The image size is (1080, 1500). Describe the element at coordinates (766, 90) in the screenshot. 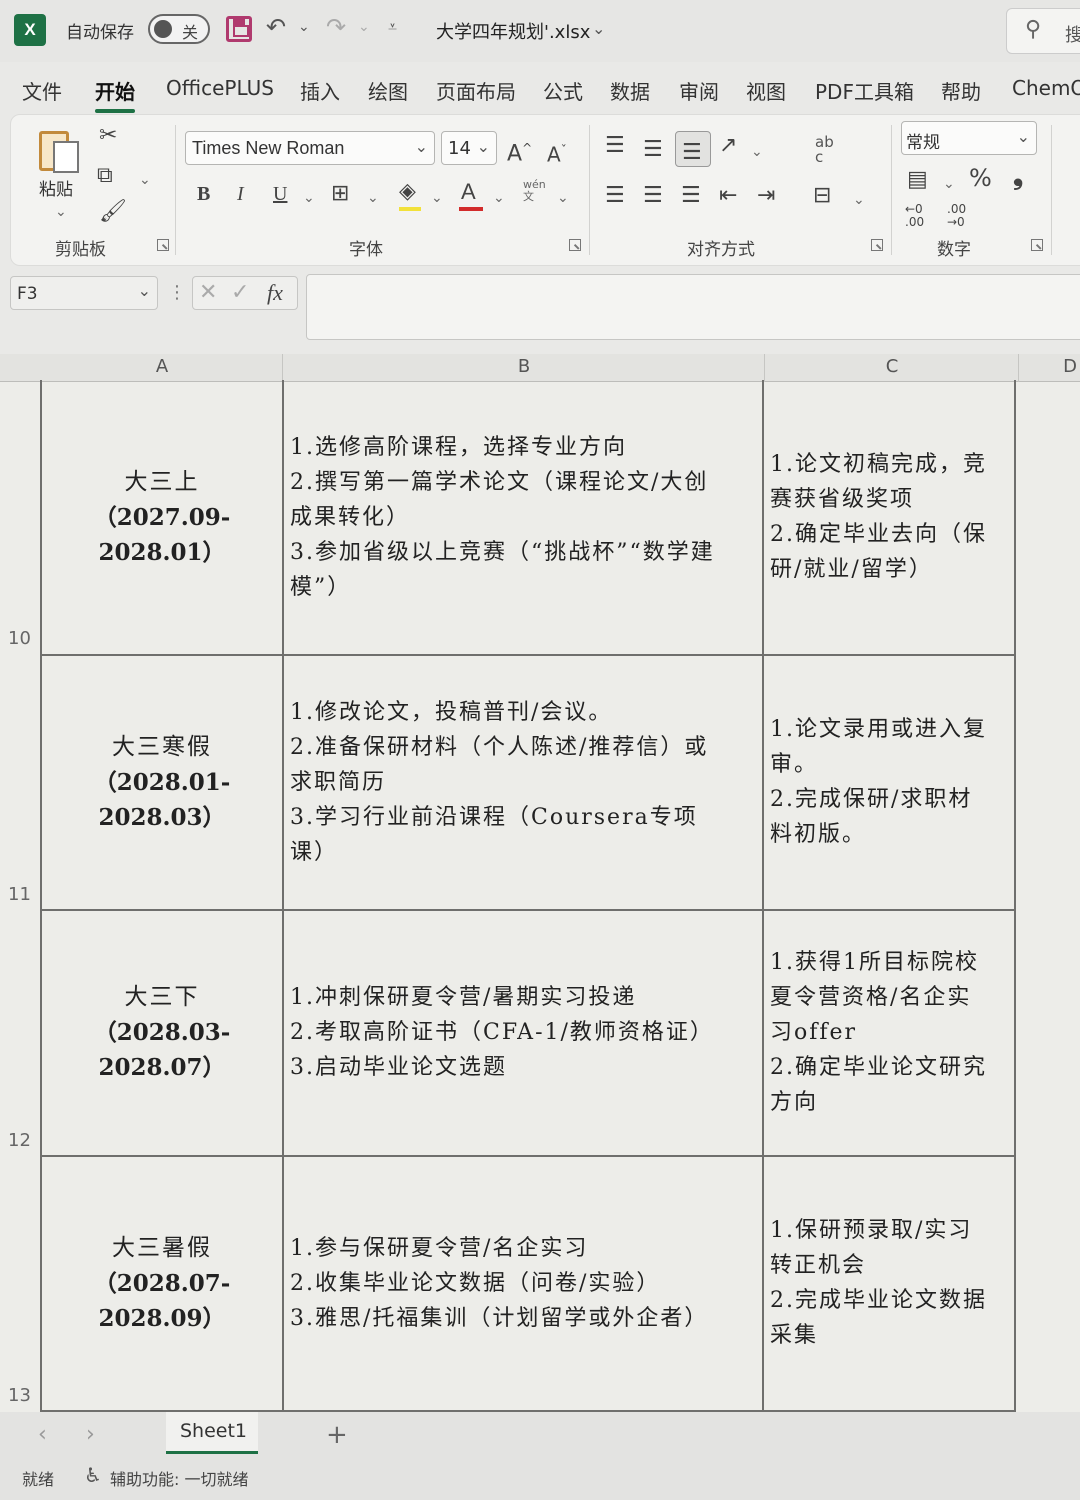

I see `tab-view: 视图` at that location.